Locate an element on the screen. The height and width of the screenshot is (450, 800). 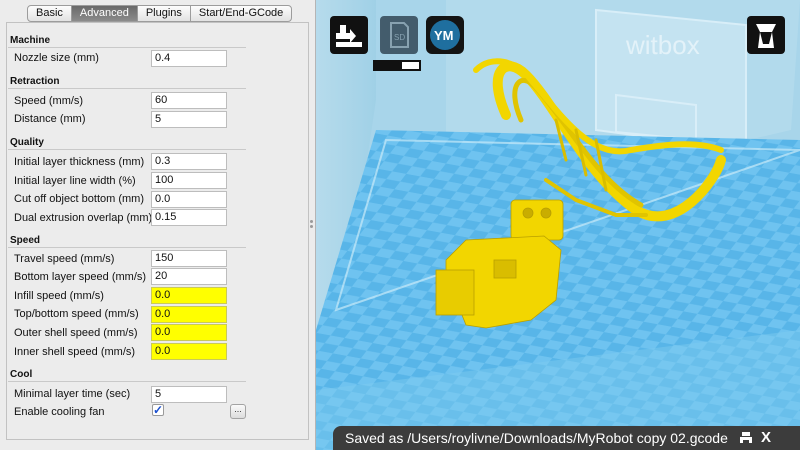
retraction-speed-label: Speed (mm/s) is located at coordinates (49, 101).